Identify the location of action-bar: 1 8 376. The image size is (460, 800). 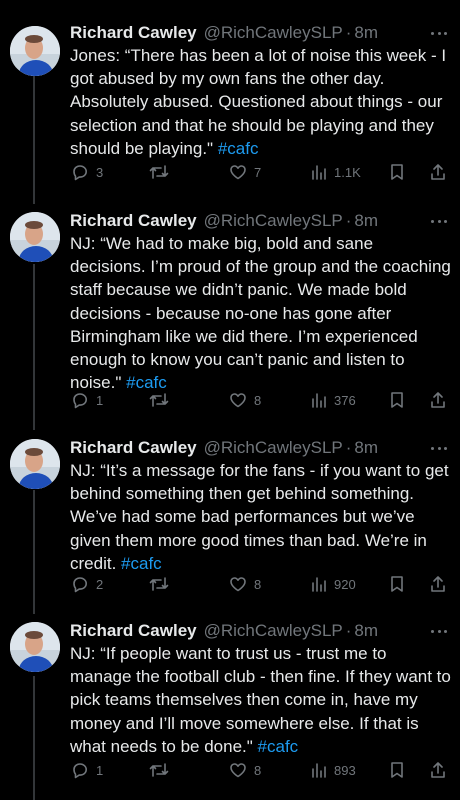
(260, 400).